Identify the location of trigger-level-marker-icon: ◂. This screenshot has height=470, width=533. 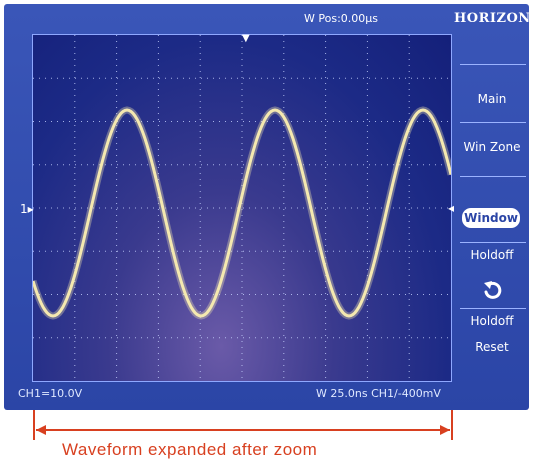
(451, 208).